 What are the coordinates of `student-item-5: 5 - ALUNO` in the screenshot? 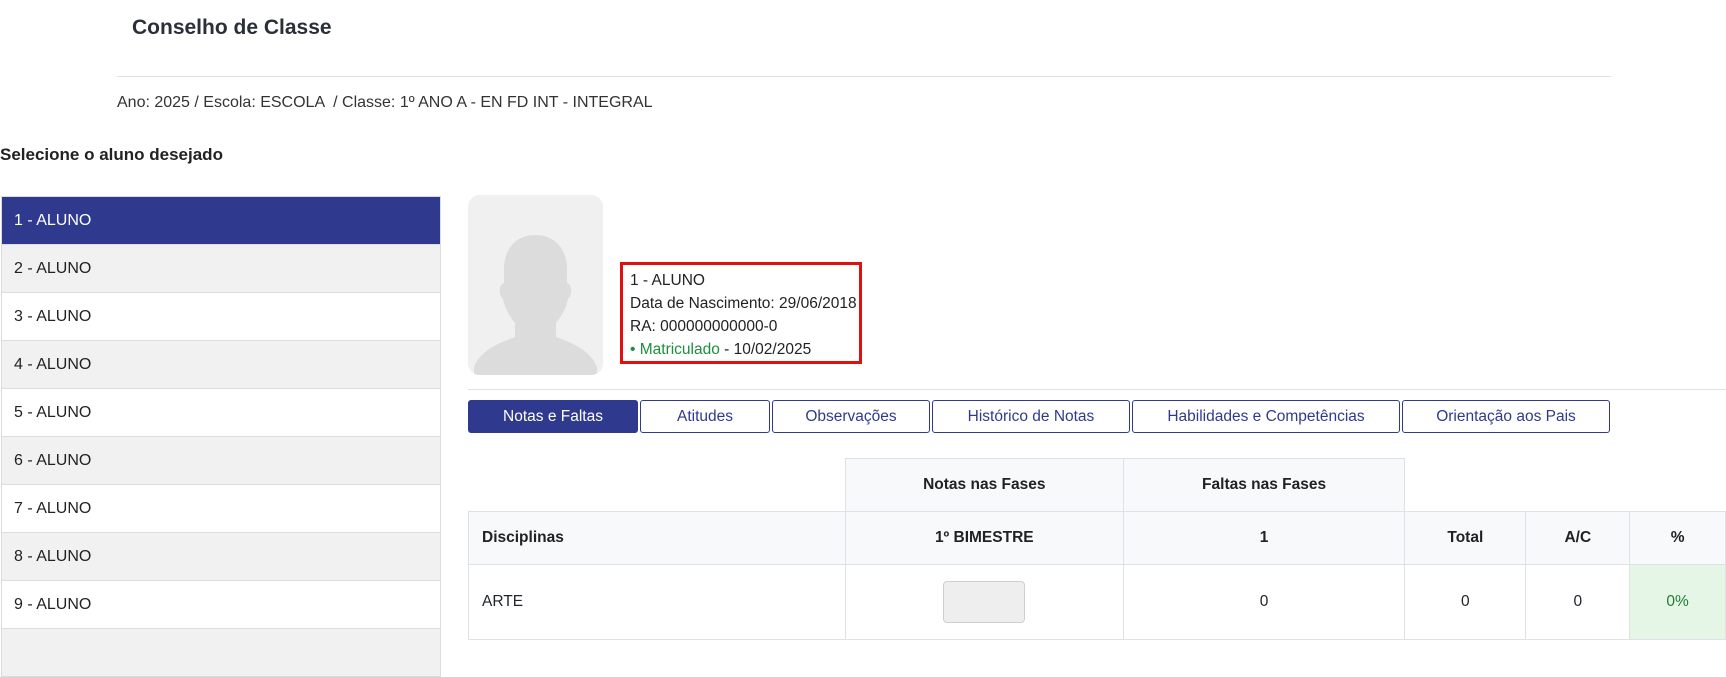 It's located at (221, 413).